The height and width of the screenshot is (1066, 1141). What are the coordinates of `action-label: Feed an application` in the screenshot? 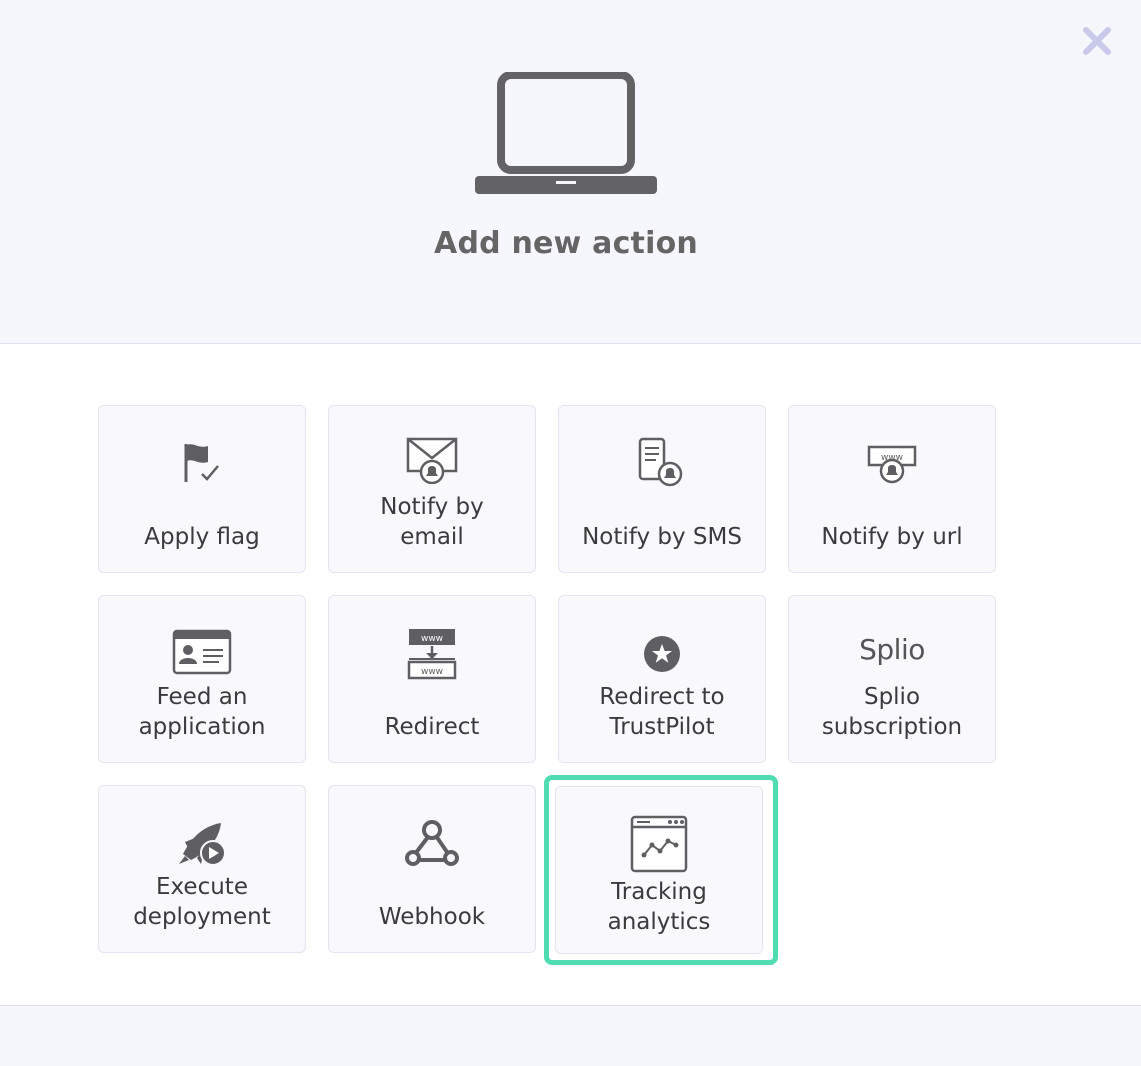 It's located at (202, 712).